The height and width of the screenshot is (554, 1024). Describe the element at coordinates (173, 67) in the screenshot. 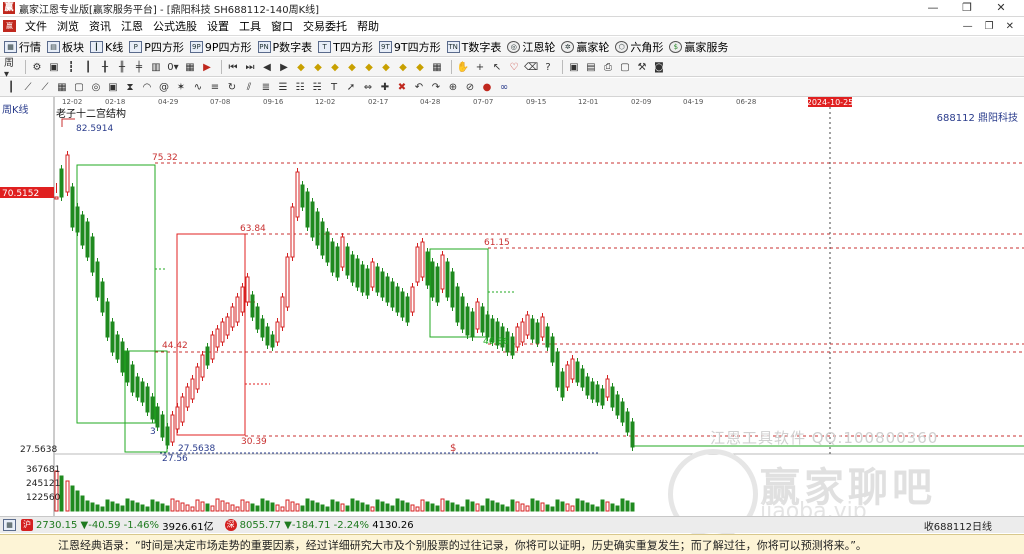

I see `zero-dropdown-icon: 0▾` at that location.